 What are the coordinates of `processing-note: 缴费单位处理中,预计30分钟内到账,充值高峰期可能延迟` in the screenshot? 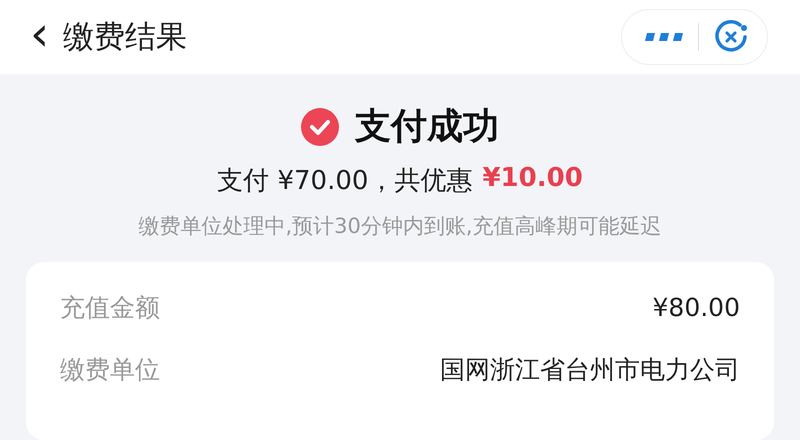 It's located at (400, 226).